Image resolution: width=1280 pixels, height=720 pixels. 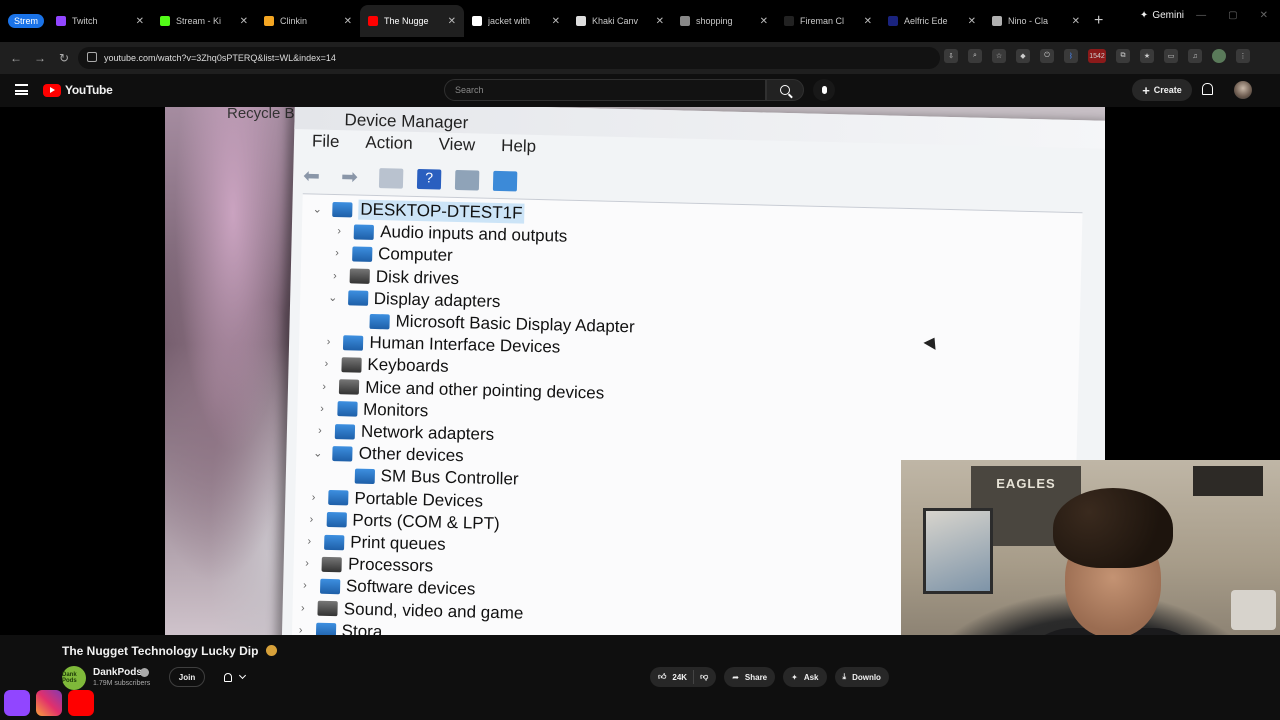 What do you see at coordinates (1201, 15) in the screenshot?
I see `minimize-icon: —` at bounding box center [1201, 15].